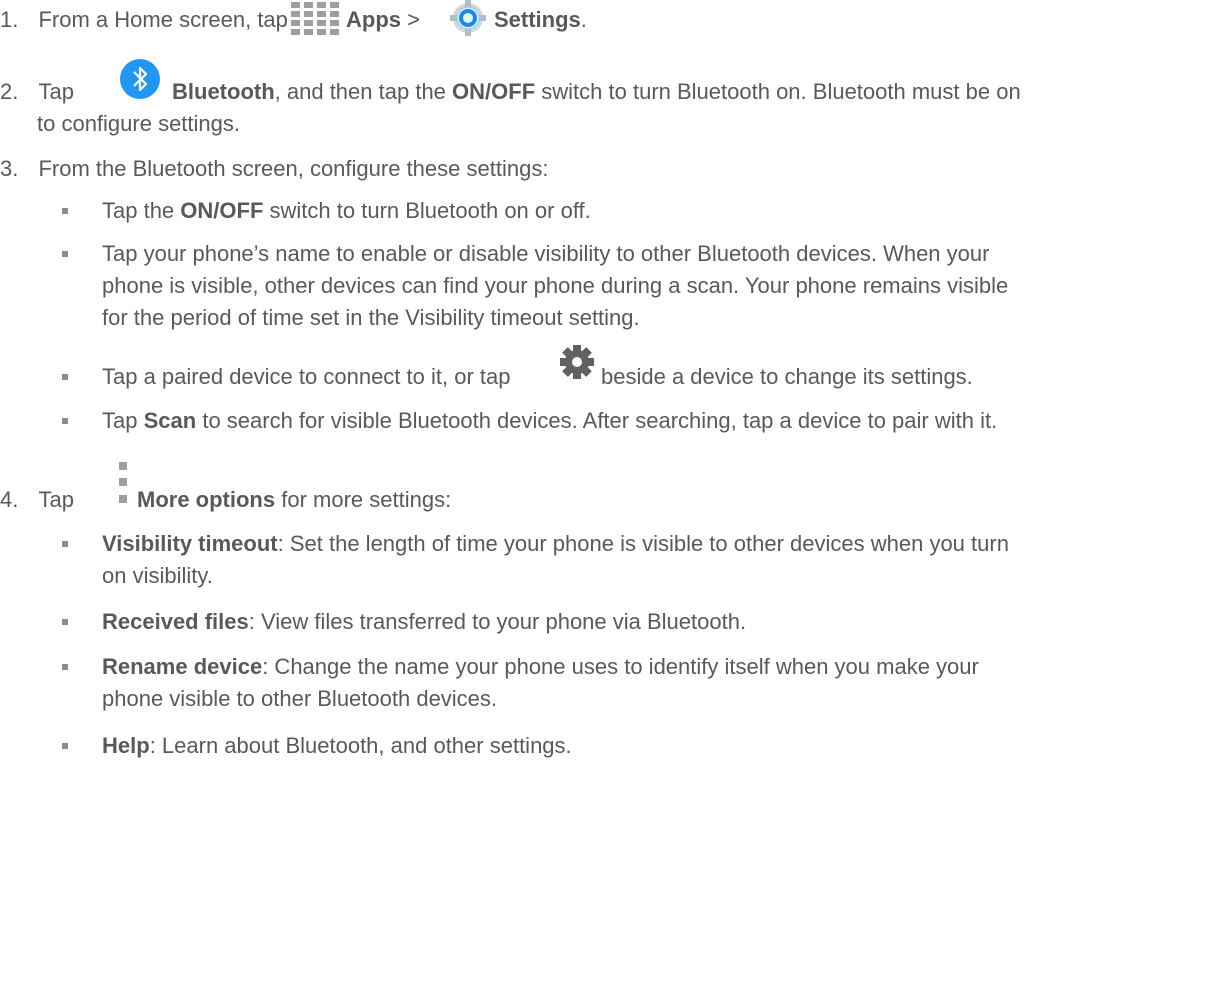  I want to click on apps-label: Apps, so click(373, 19).